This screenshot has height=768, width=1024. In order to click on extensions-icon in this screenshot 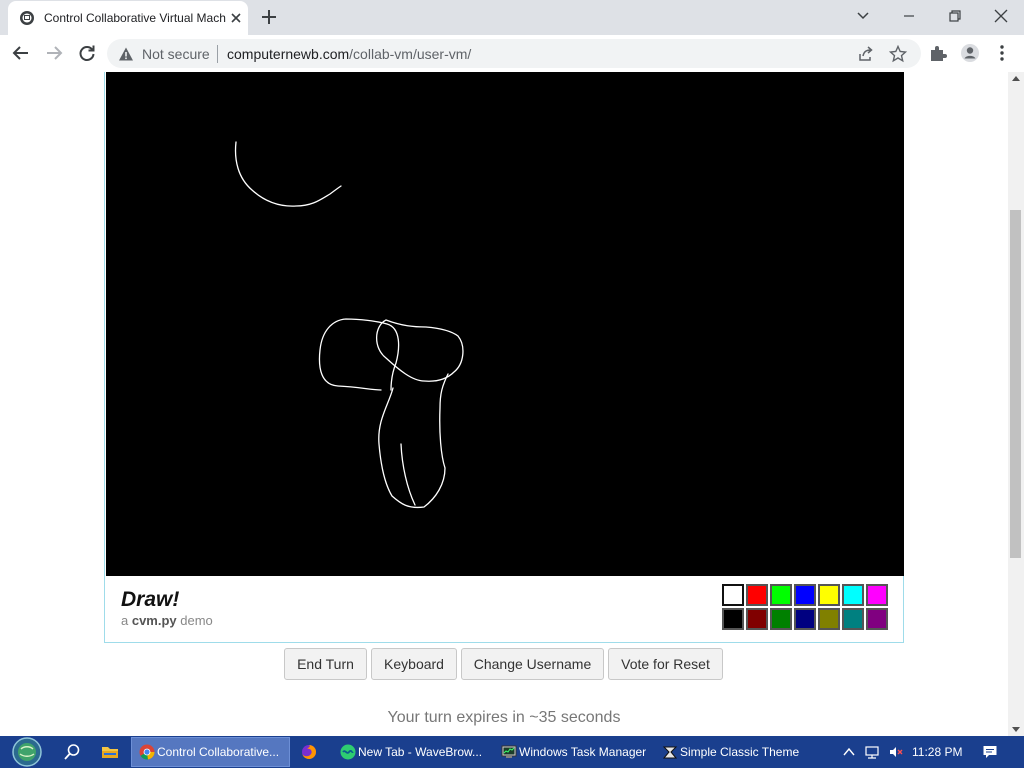, I will do `click(938, 53)`.